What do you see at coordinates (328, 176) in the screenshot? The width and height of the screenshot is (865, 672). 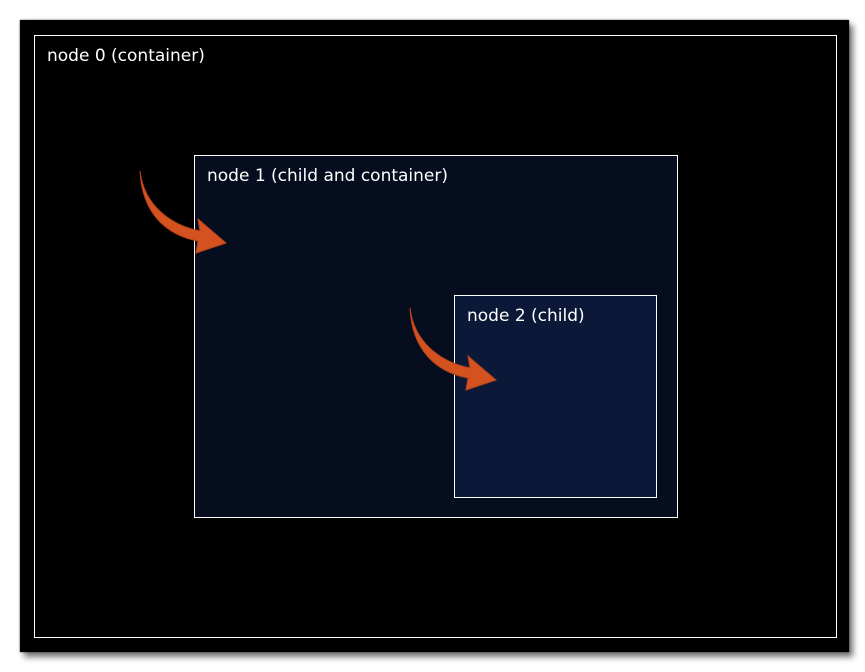 I see `node-1-label: node 1 (child and container)` at bounding box center [328, 176].